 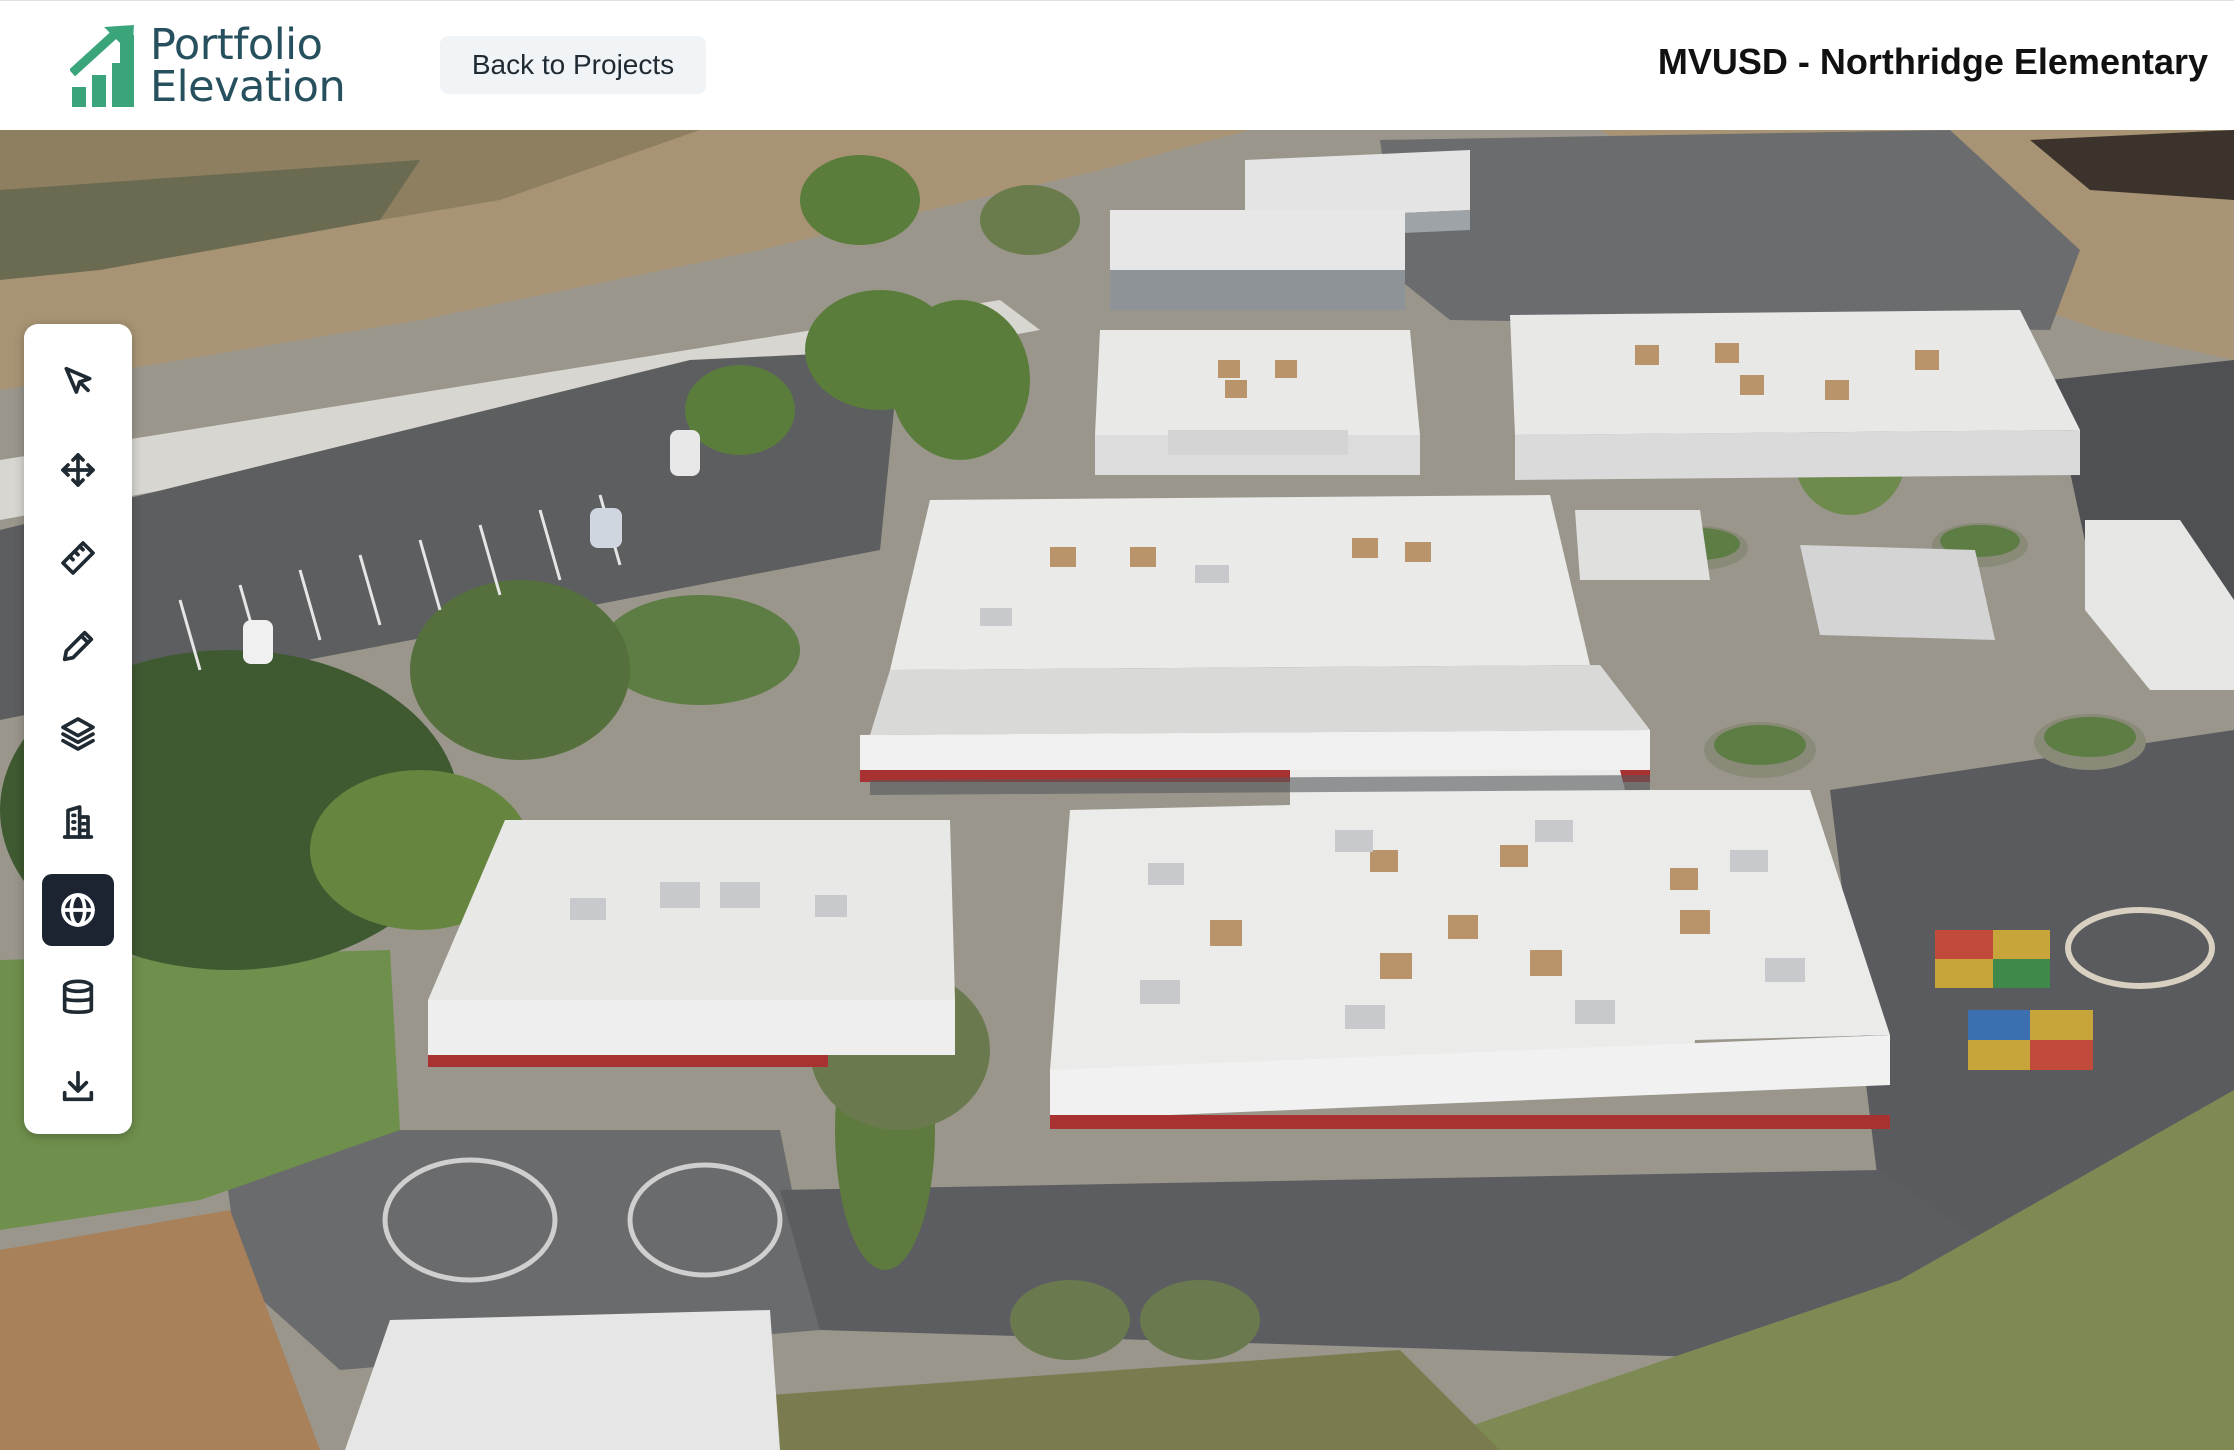 I want to click on globe-tool-button, so click(x=78, y=910).